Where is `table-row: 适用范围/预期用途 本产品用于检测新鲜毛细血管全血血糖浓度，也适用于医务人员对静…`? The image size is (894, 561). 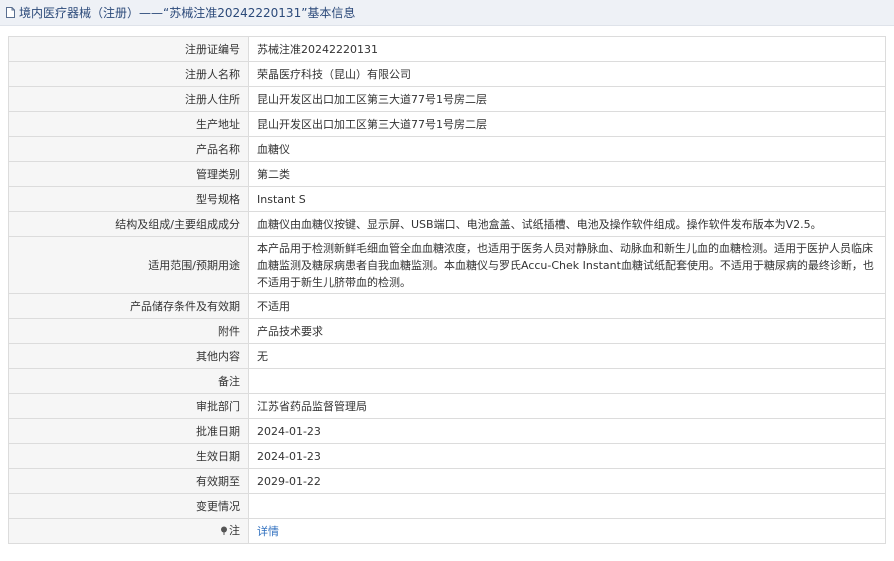
table-row: 适用范围/预期用途 本产品用于检测新鲜毛细血管全血血糖浓度，也适用于医务人员对静… is located at coordinates (447, 265).